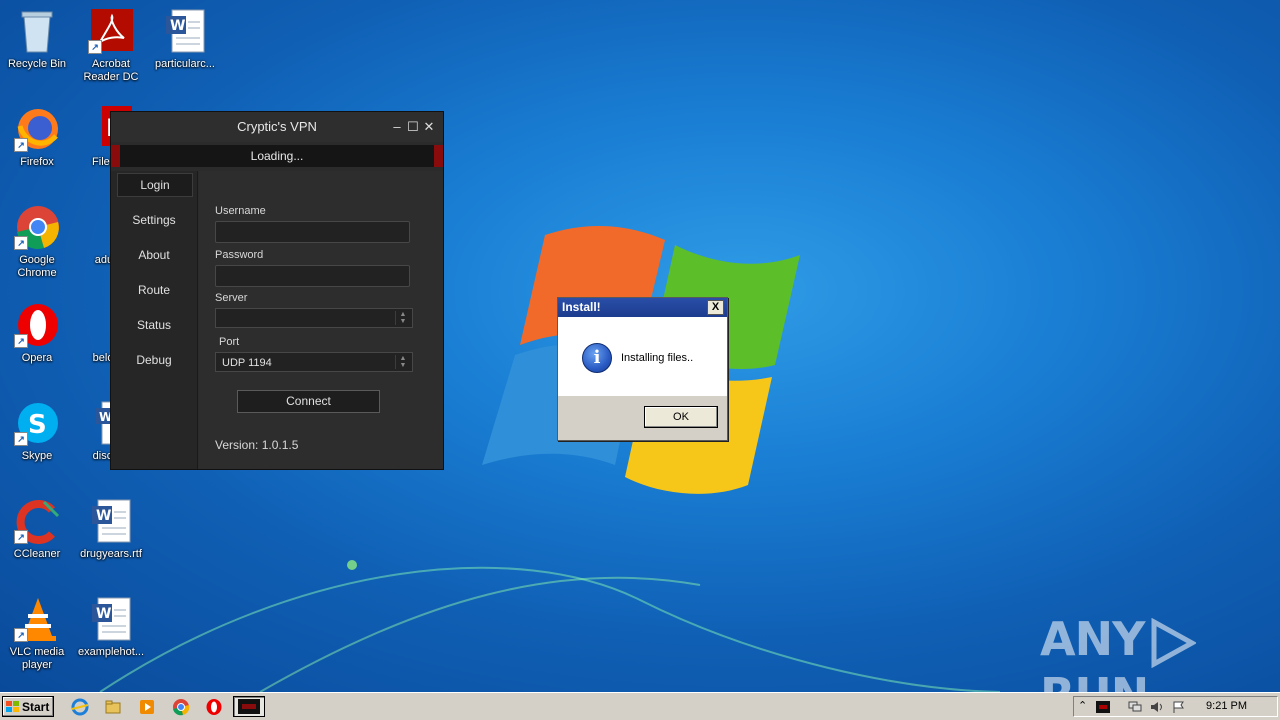 Image resolution: width=1280 pixels, height=720 pixels. What do you see at coordinates (113, 707) in the screenshot?
I see `explorer-folder-icon` at bounding box center [113, 707].